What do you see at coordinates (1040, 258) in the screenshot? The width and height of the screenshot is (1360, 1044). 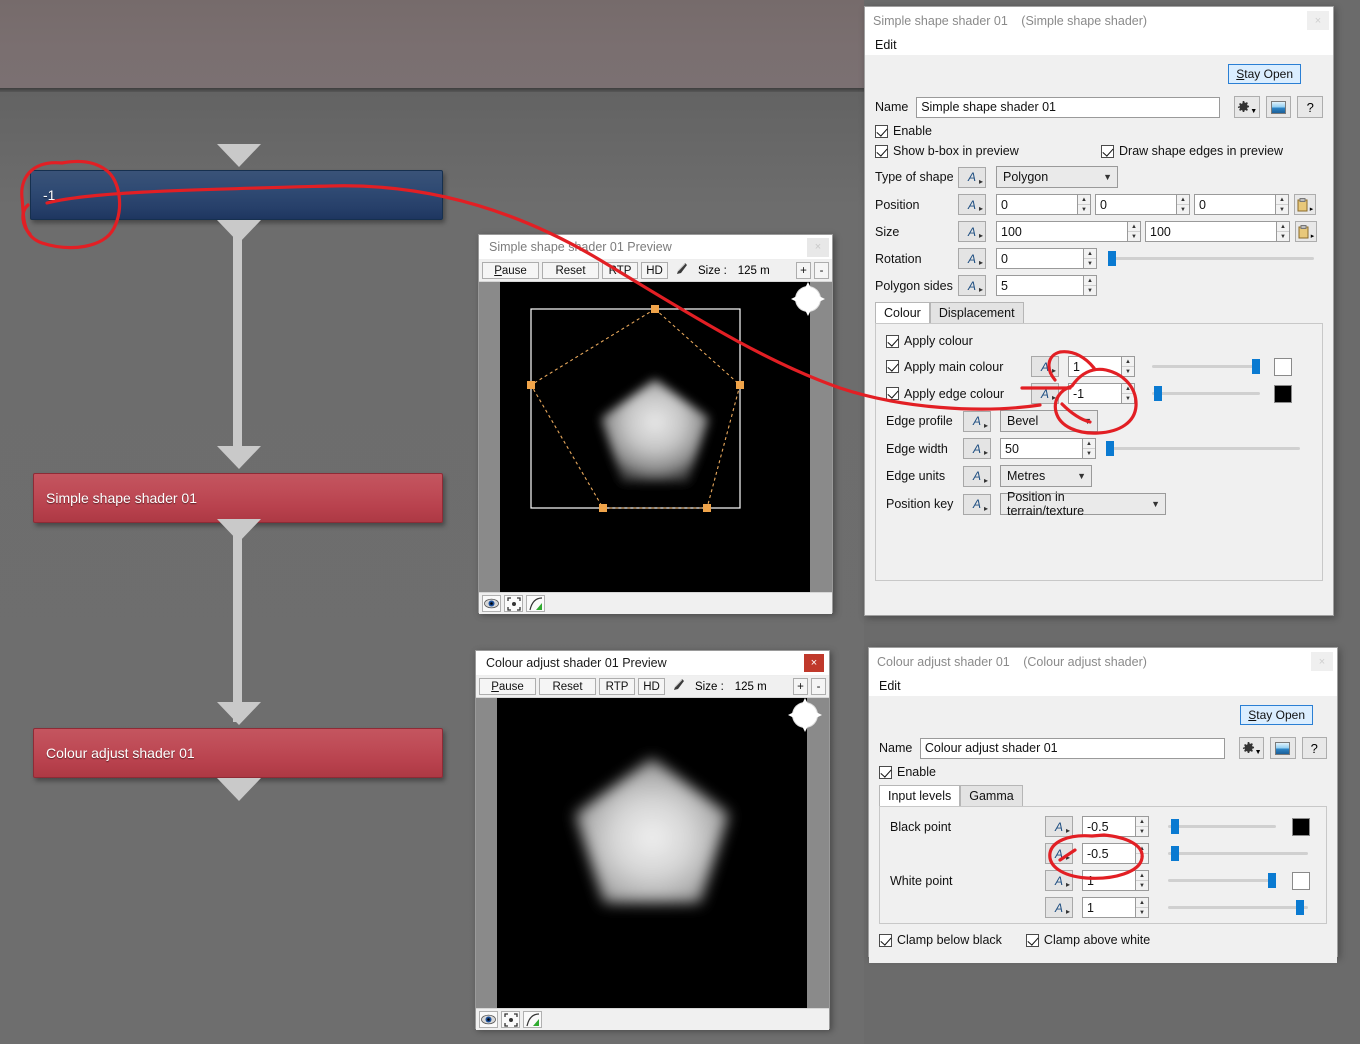 I see `rotation-input: 0` at bounding box center [1040, 258].